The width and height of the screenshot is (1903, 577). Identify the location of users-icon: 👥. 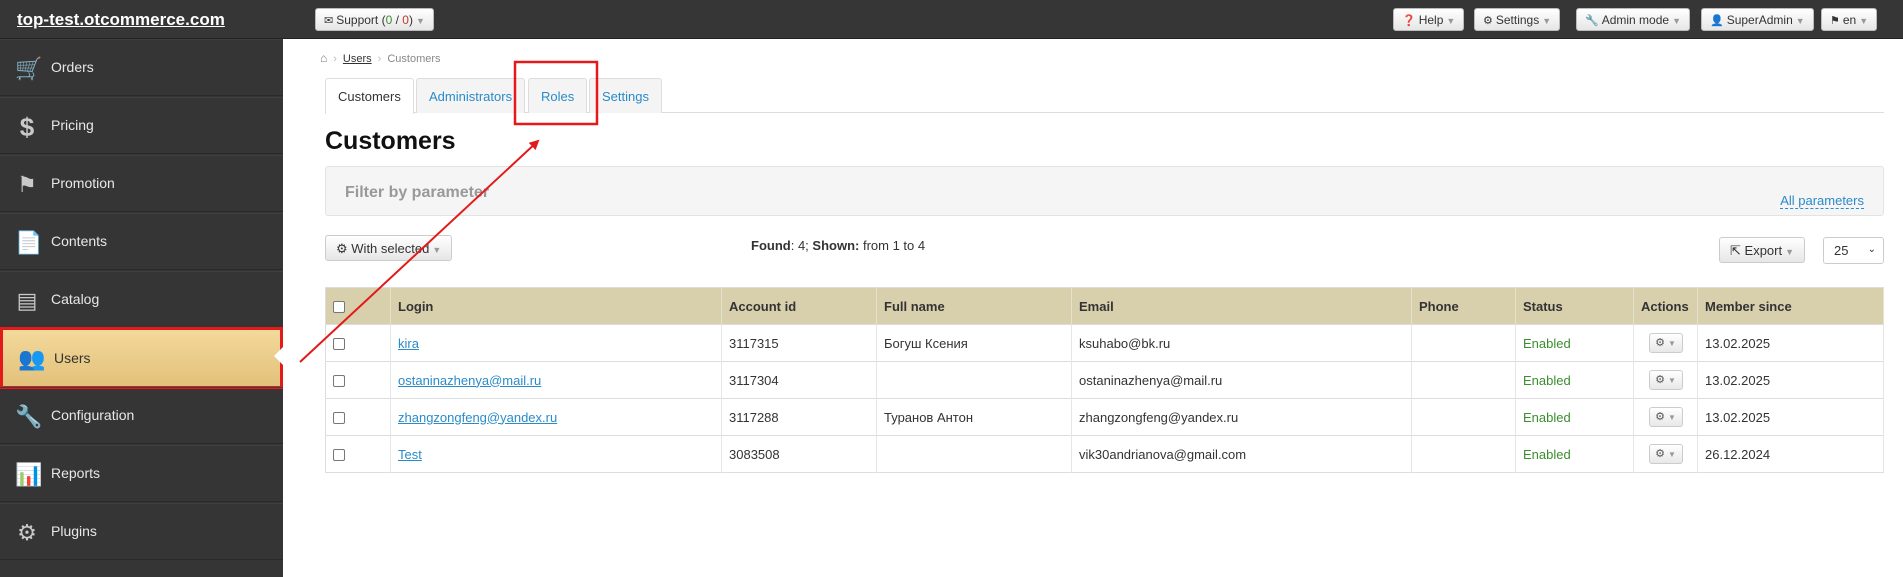
(32, 358).